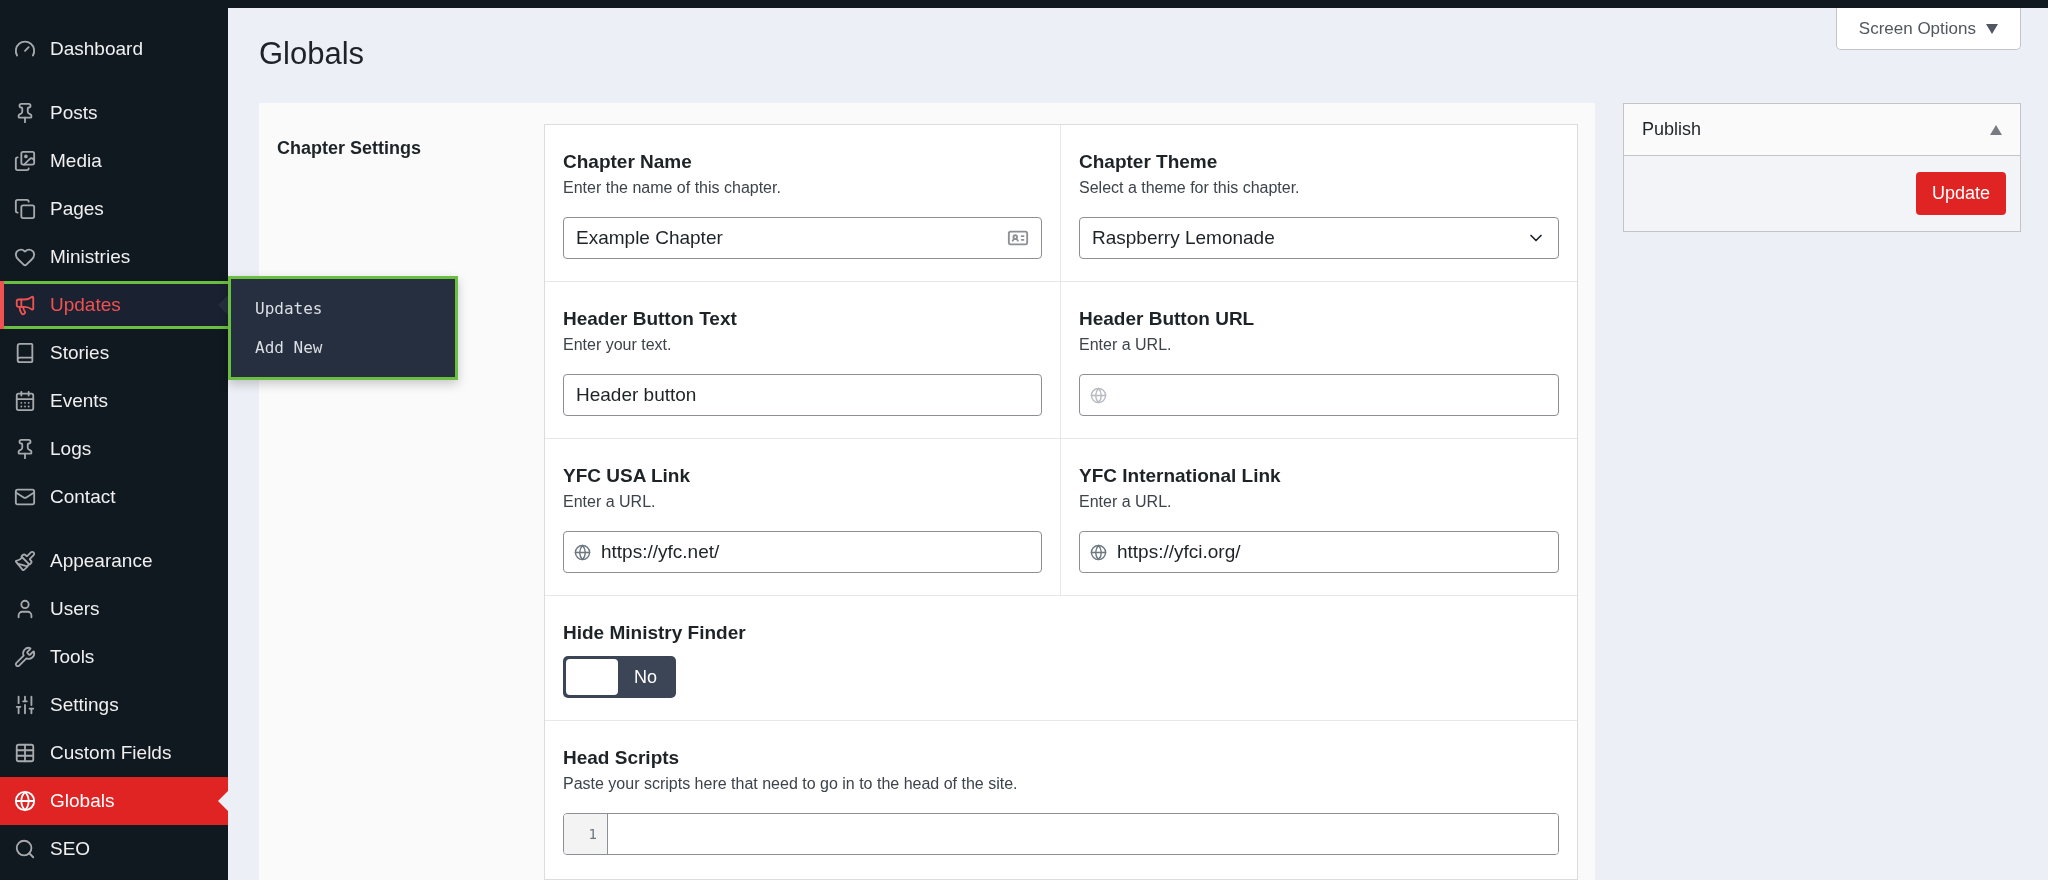  Describe the element at coordinates (25, 705) in the screenshot. I see `sliders-icon` at that location.